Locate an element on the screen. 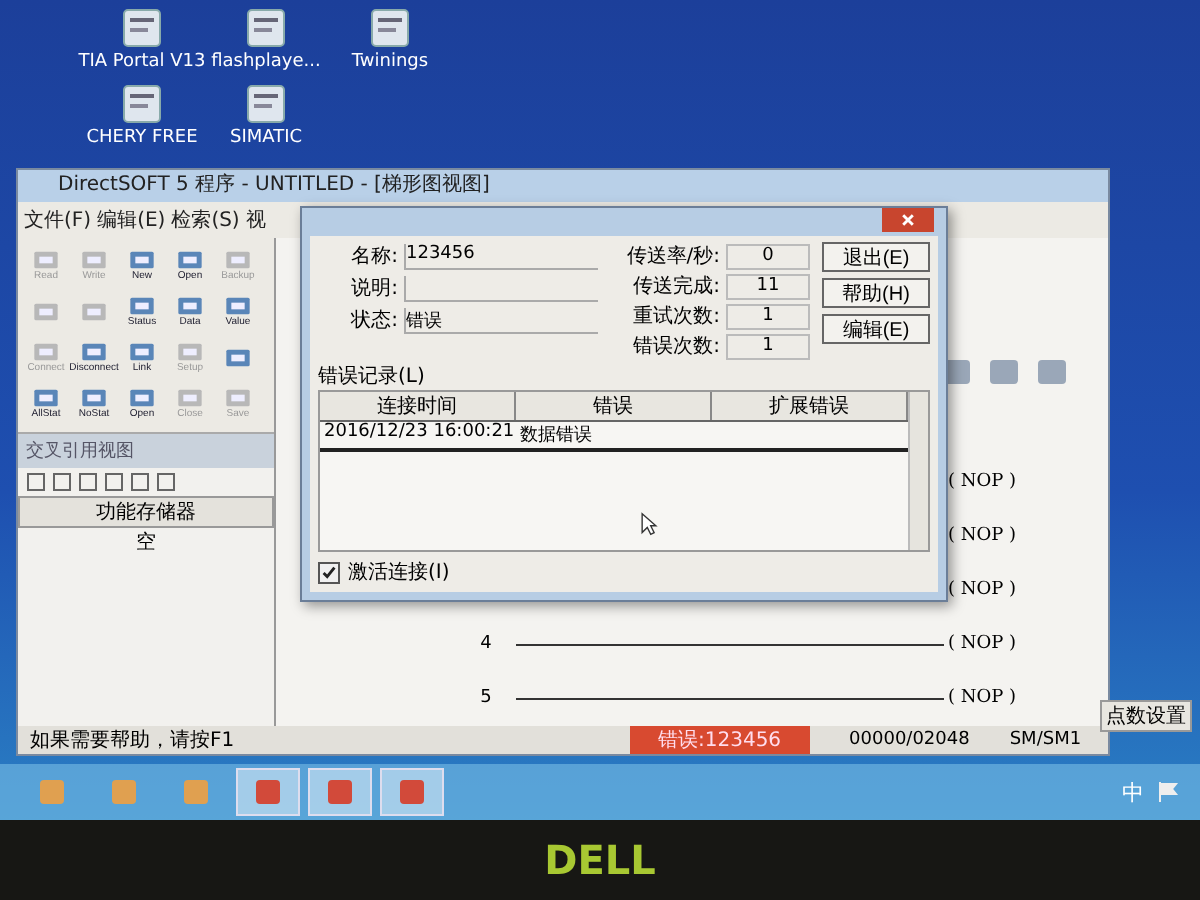  stat-value: 0 is located at coordinates (768, 256).